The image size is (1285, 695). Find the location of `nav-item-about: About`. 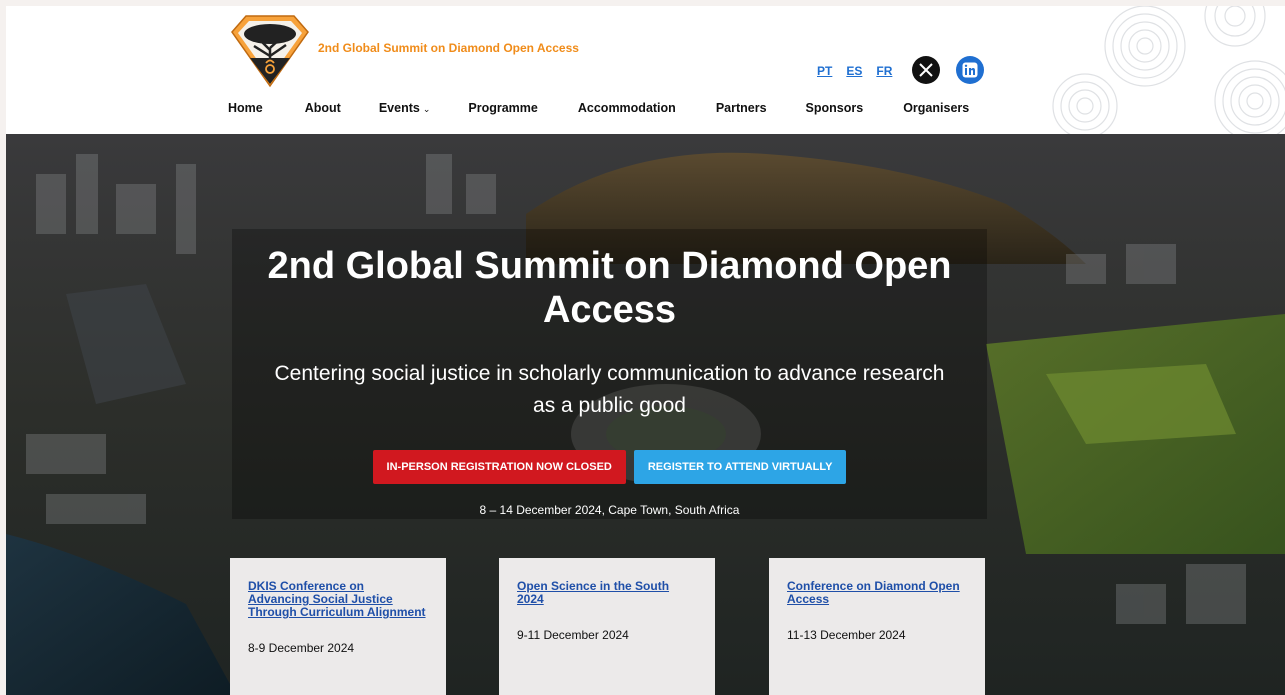

nav-item-about: About is located at coordinates (323, 108).